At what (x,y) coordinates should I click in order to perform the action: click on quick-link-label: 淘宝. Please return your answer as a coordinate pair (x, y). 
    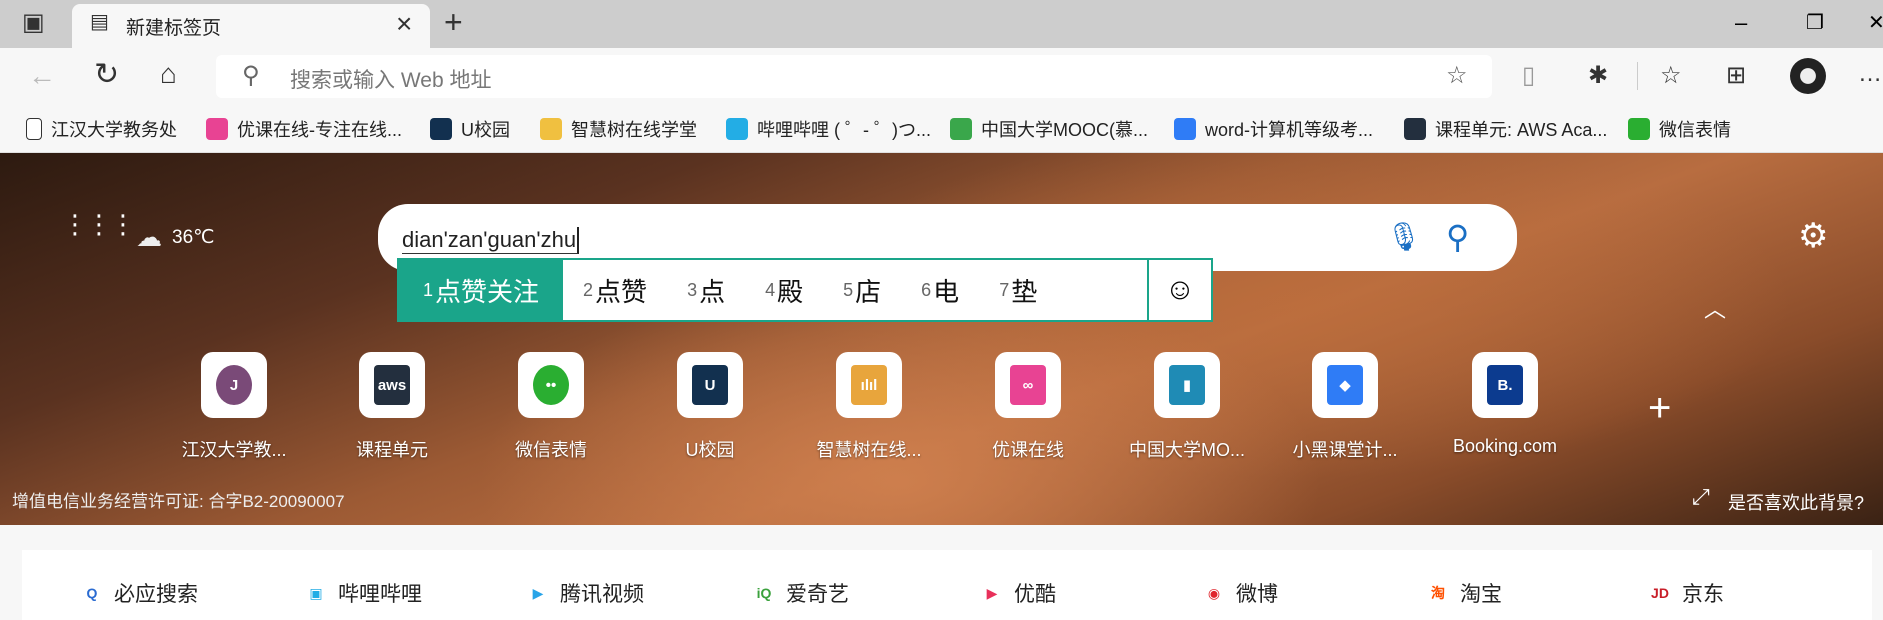
    Looking at the image, I should click on (1481, 594).